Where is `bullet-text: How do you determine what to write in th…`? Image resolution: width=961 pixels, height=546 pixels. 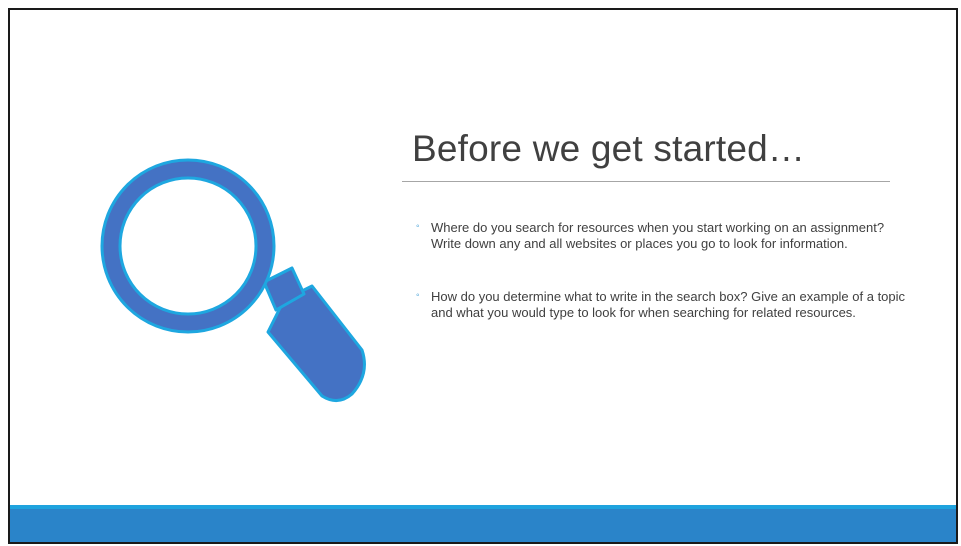 bullet-text: How do you determine what to write in th… is located at coordinates (668, 304).